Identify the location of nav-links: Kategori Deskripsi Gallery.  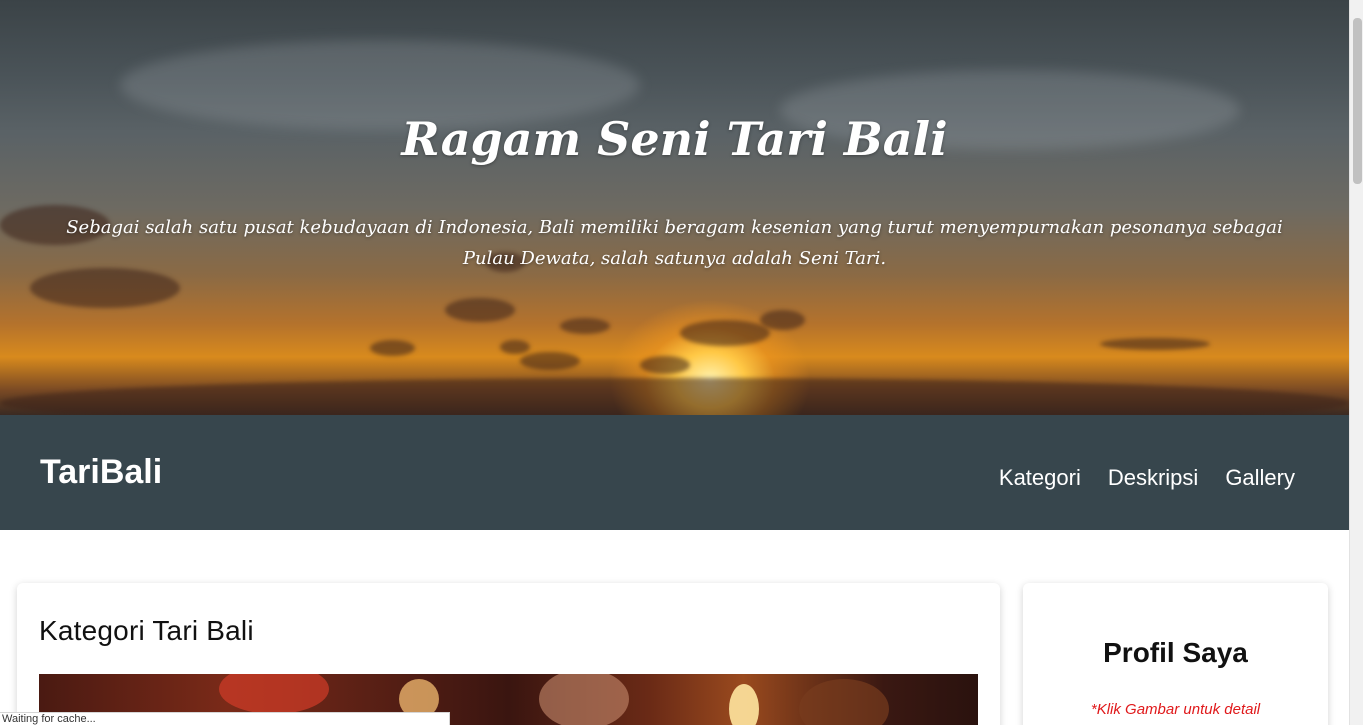
(1147, 478).